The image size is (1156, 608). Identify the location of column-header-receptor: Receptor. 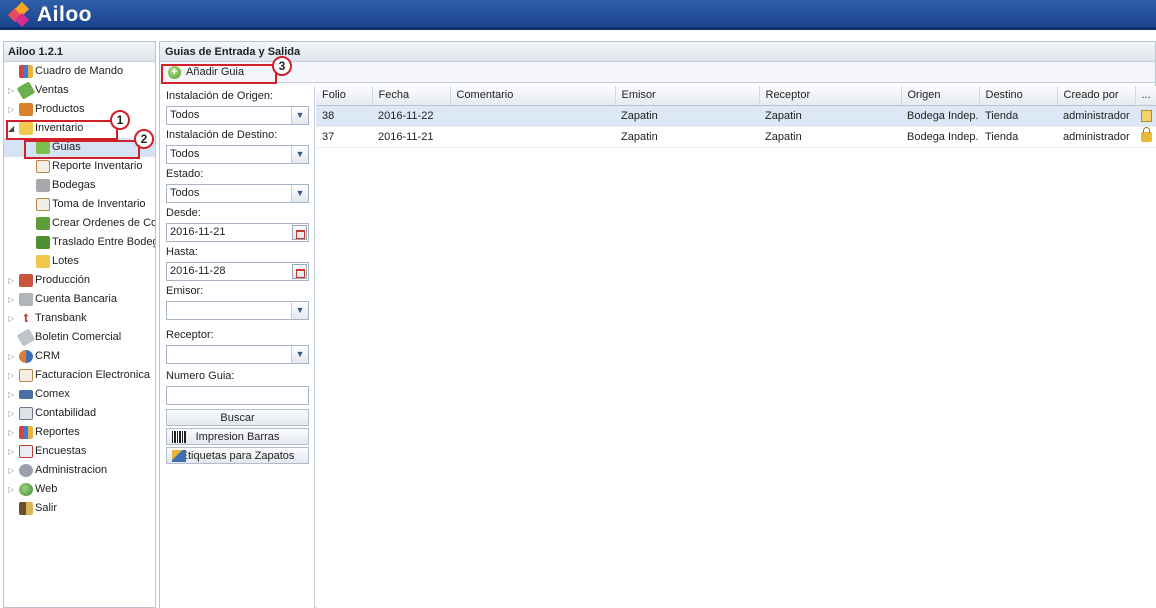
(830, 96).